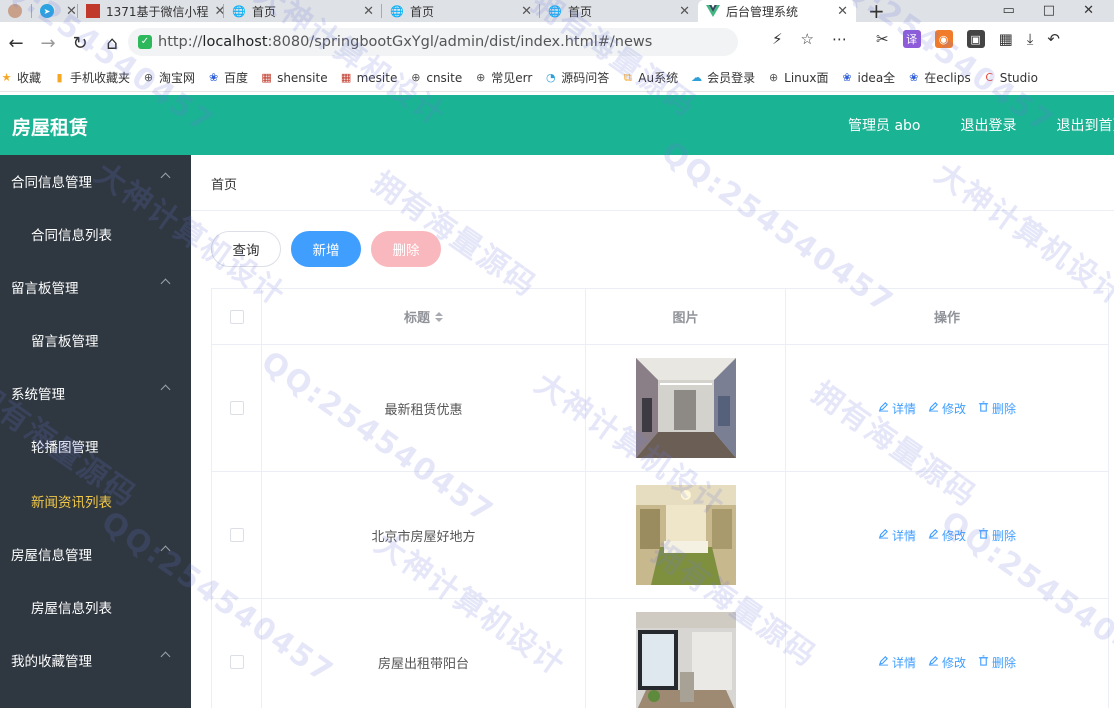 The image size is (1114, 708). I want to click on gamepad-icon: ◉, so click(943, 39).